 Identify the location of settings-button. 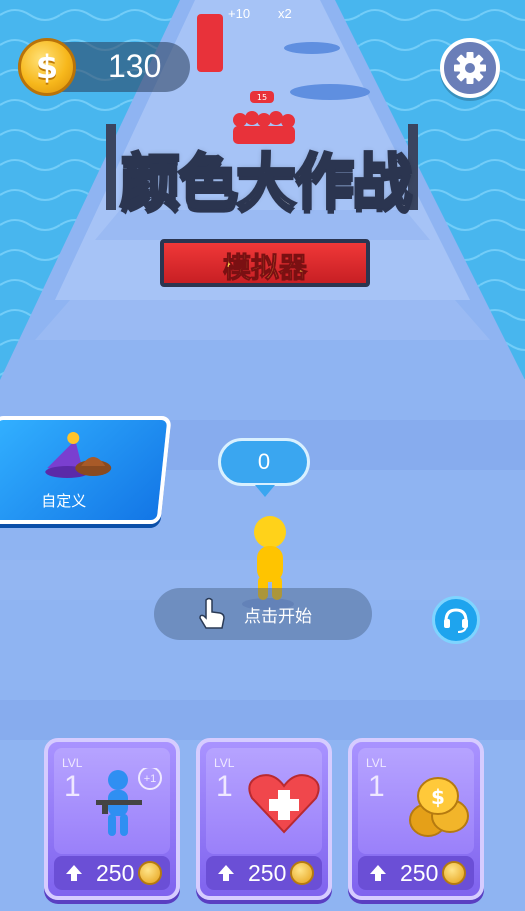
(470, 68).